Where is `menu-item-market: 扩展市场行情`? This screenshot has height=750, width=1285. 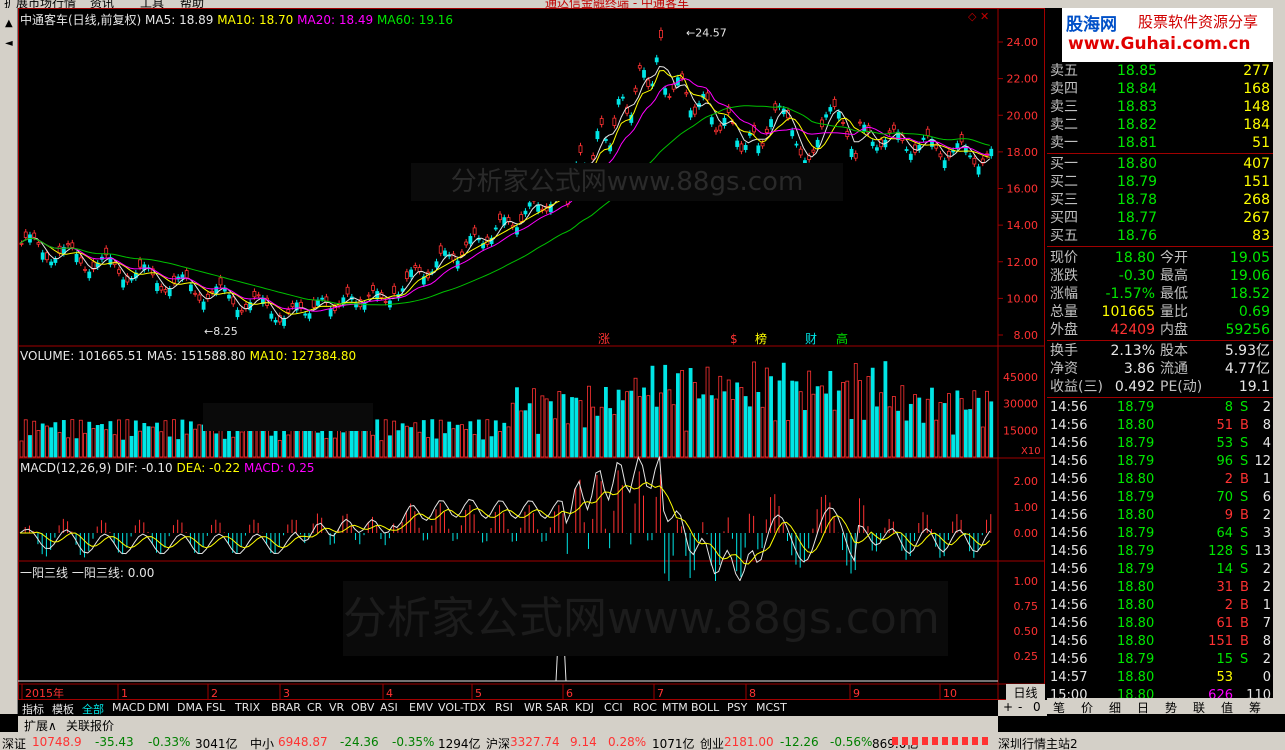 menu-item-market: 扩展市场行情 is located at coordinates (40, 4).